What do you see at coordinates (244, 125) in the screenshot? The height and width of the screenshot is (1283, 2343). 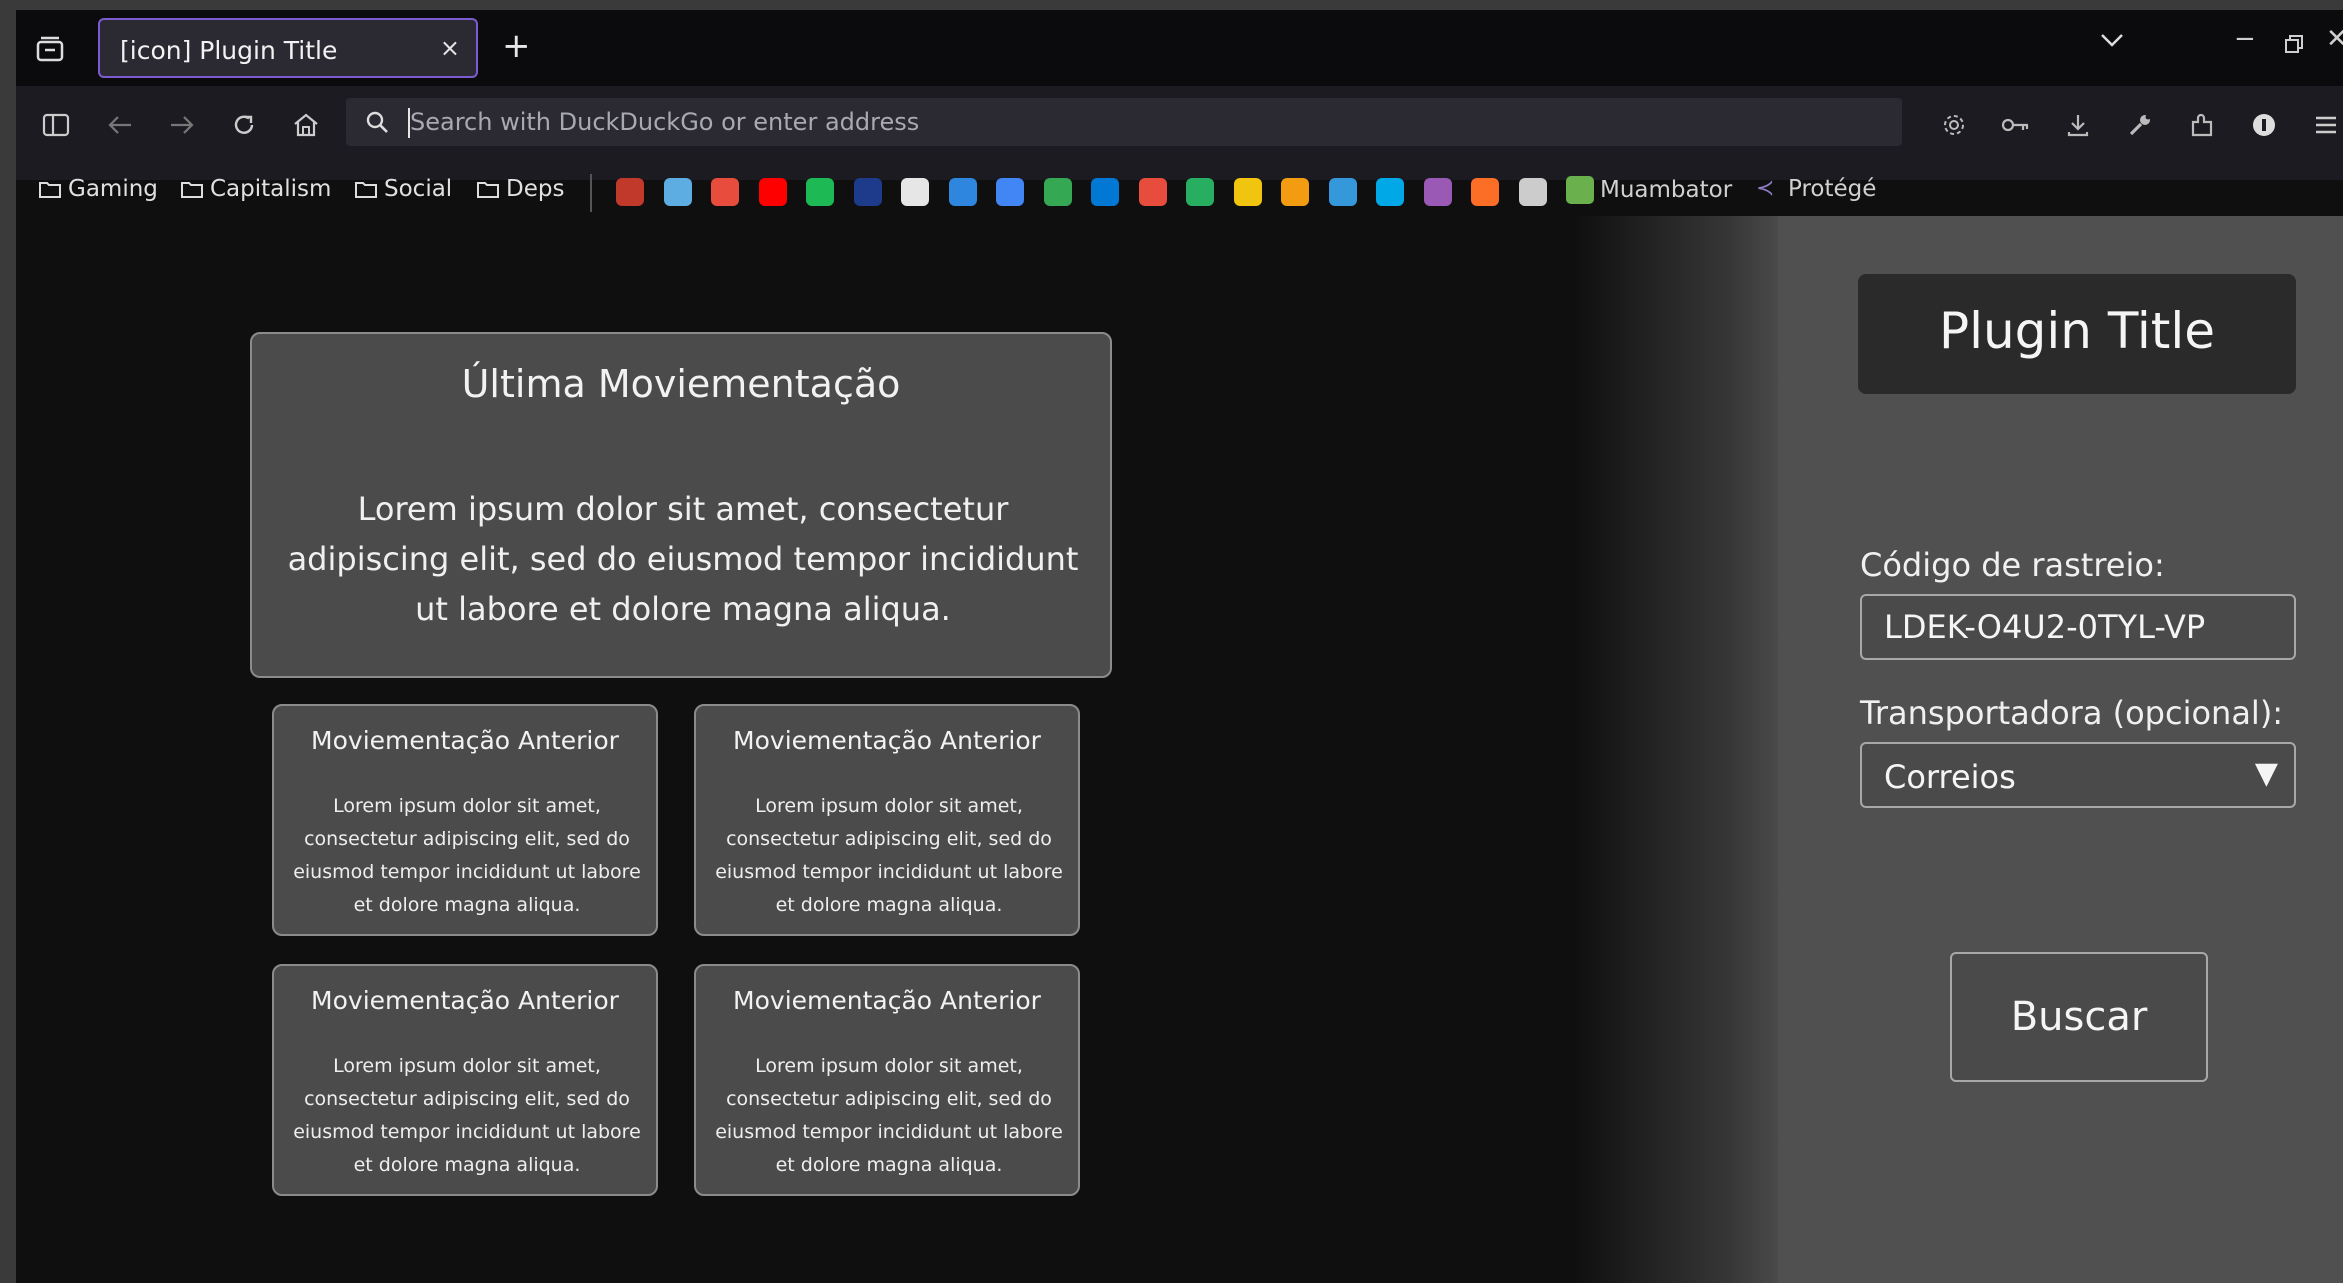 I see `reload-icon` at bounding box center [244, 125].